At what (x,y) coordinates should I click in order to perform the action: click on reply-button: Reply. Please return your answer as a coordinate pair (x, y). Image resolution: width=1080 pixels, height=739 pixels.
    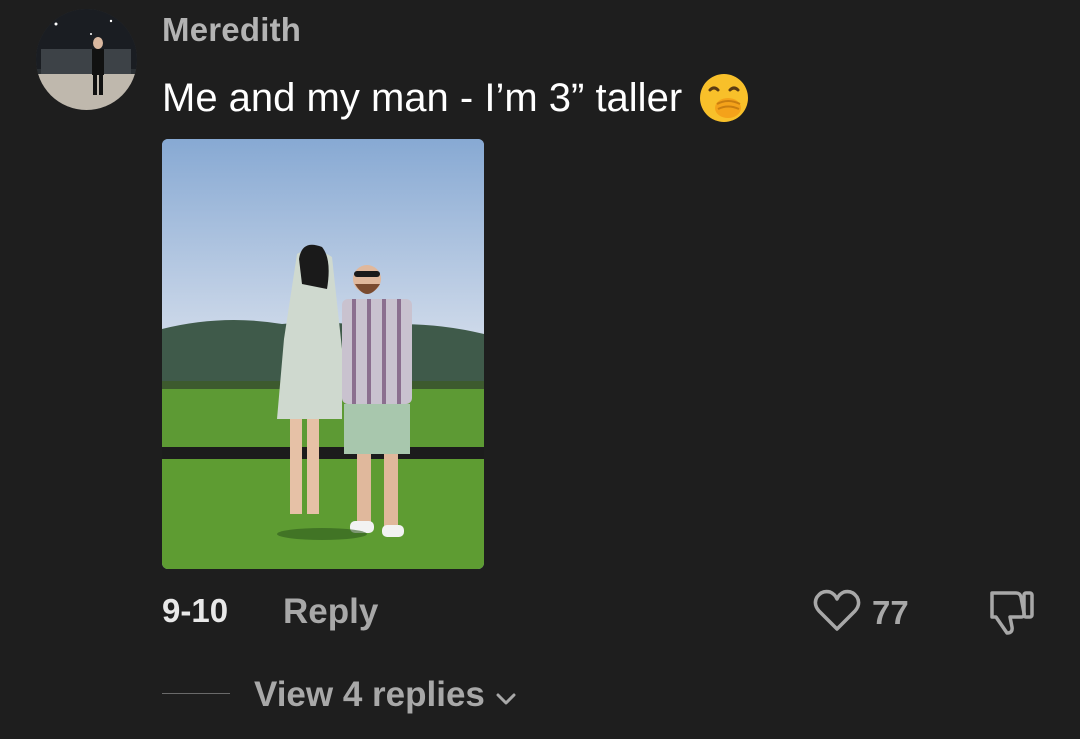
    Looking at the image, I should click on (330, 612).